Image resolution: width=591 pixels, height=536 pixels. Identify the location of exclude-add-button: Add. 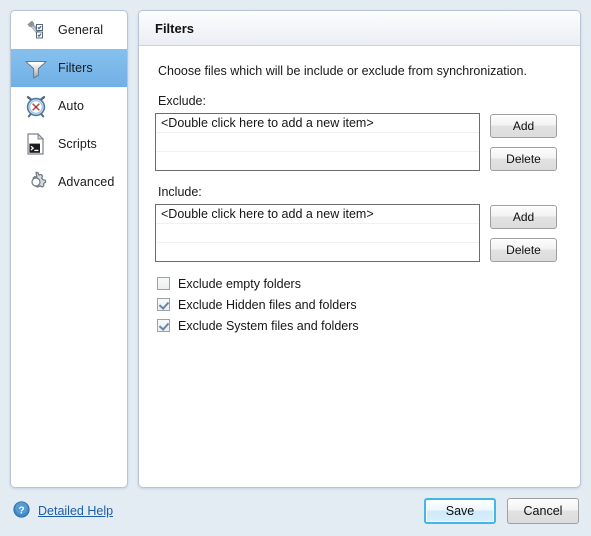
(523, 126).